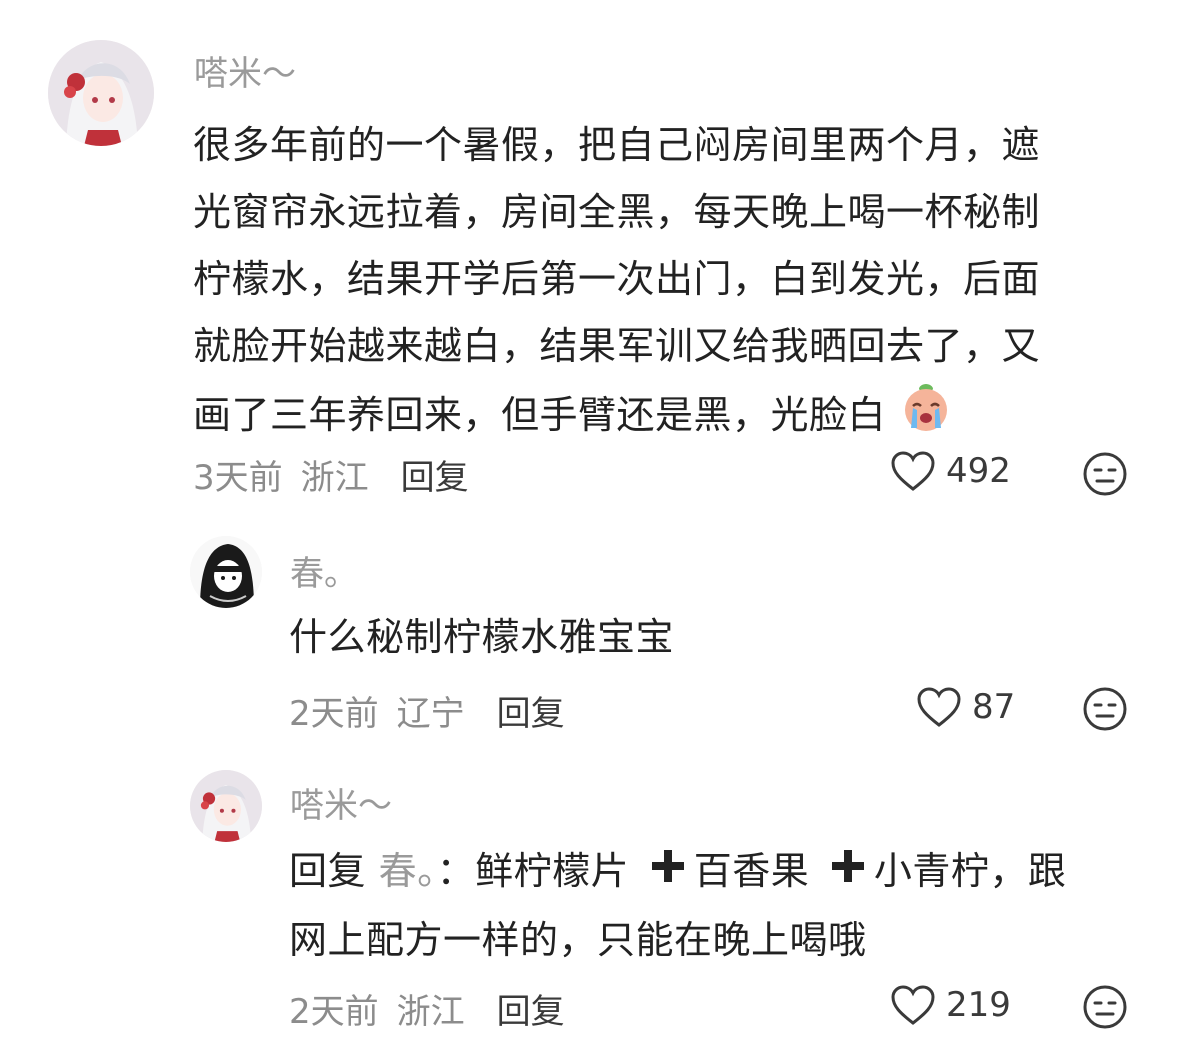  What do you see at coordinates (552, 871) in the screenshot?
I see `comment-line-segment: 鲜柠檬片` at bounding box center [552, 871].